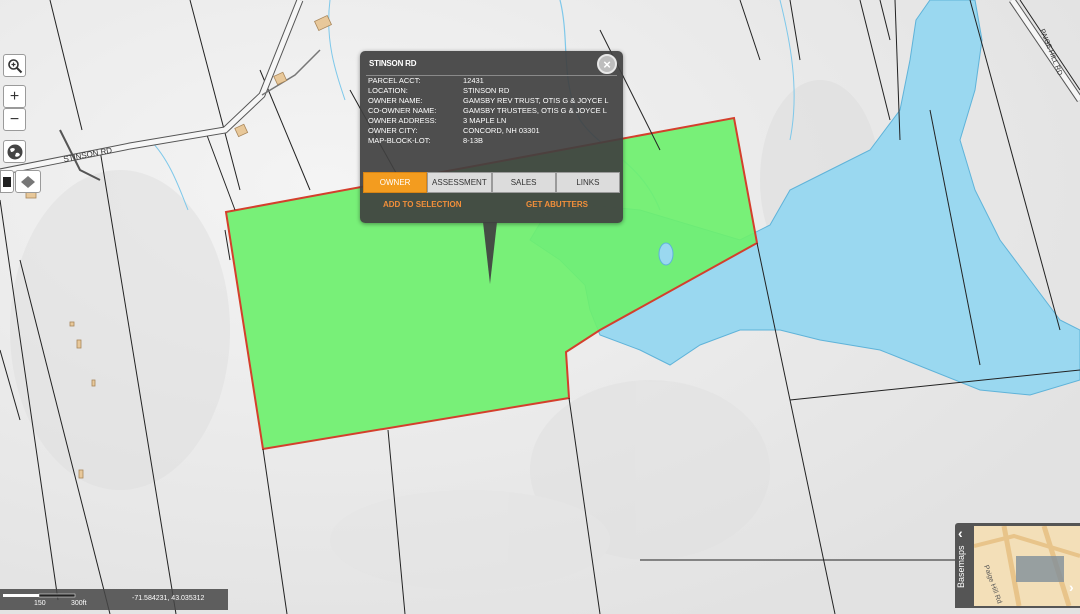  What do you see at coordinates (557, 204) in the screenshot?
I see `get-abutters-link: GET ABUTTERS` at bounding box center [557, 204].